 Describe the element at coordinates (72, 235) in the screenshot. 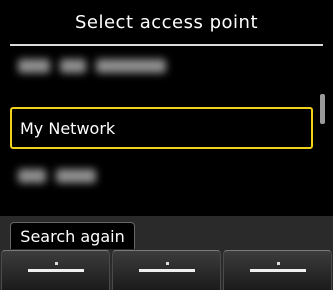

I see `search-again-tab: Search again` at that location.